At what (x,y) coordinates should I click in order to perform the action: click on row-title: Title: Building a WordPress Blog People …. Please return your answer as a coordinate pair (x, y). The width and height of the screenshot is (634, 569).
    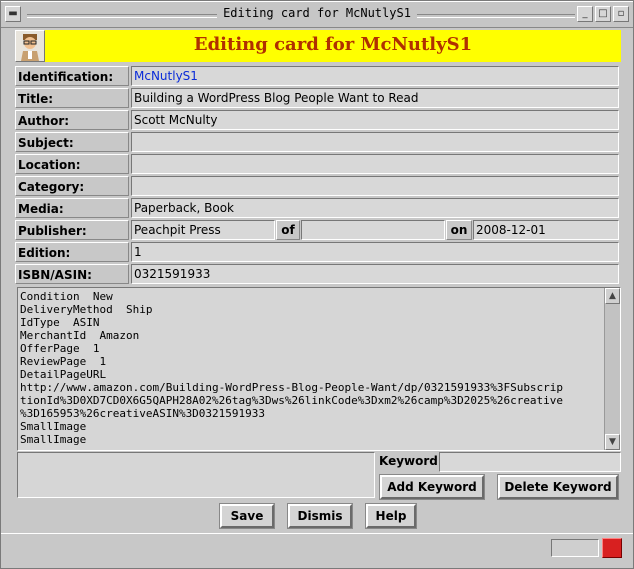
    Looking at the image, I should click on (318, 99).